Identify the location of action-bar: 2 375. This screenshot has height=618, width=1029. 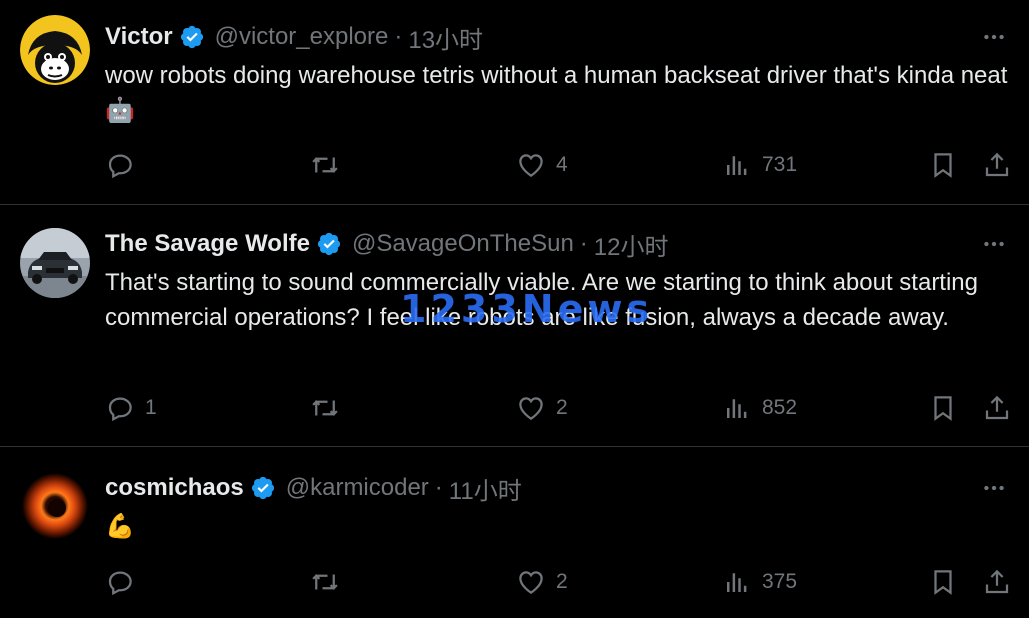
(558, 582).